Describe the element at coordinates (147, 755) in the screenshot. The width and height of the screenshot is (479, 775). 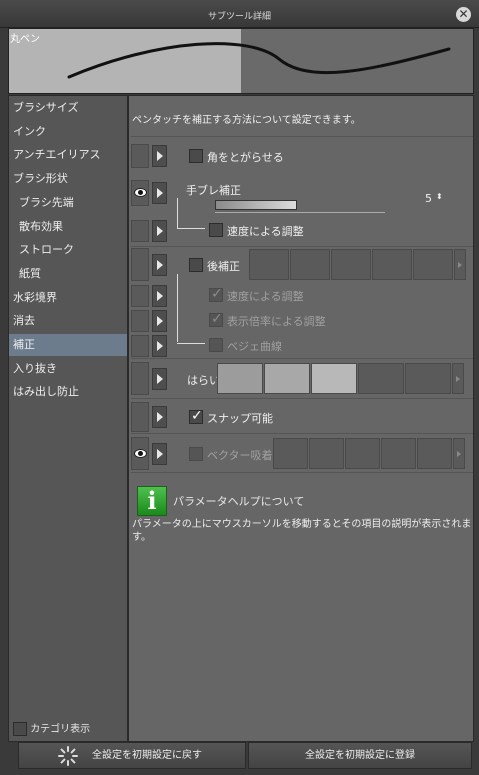
I see `reset-defaults-label: 全設定を初期設定に戻す` at that location.